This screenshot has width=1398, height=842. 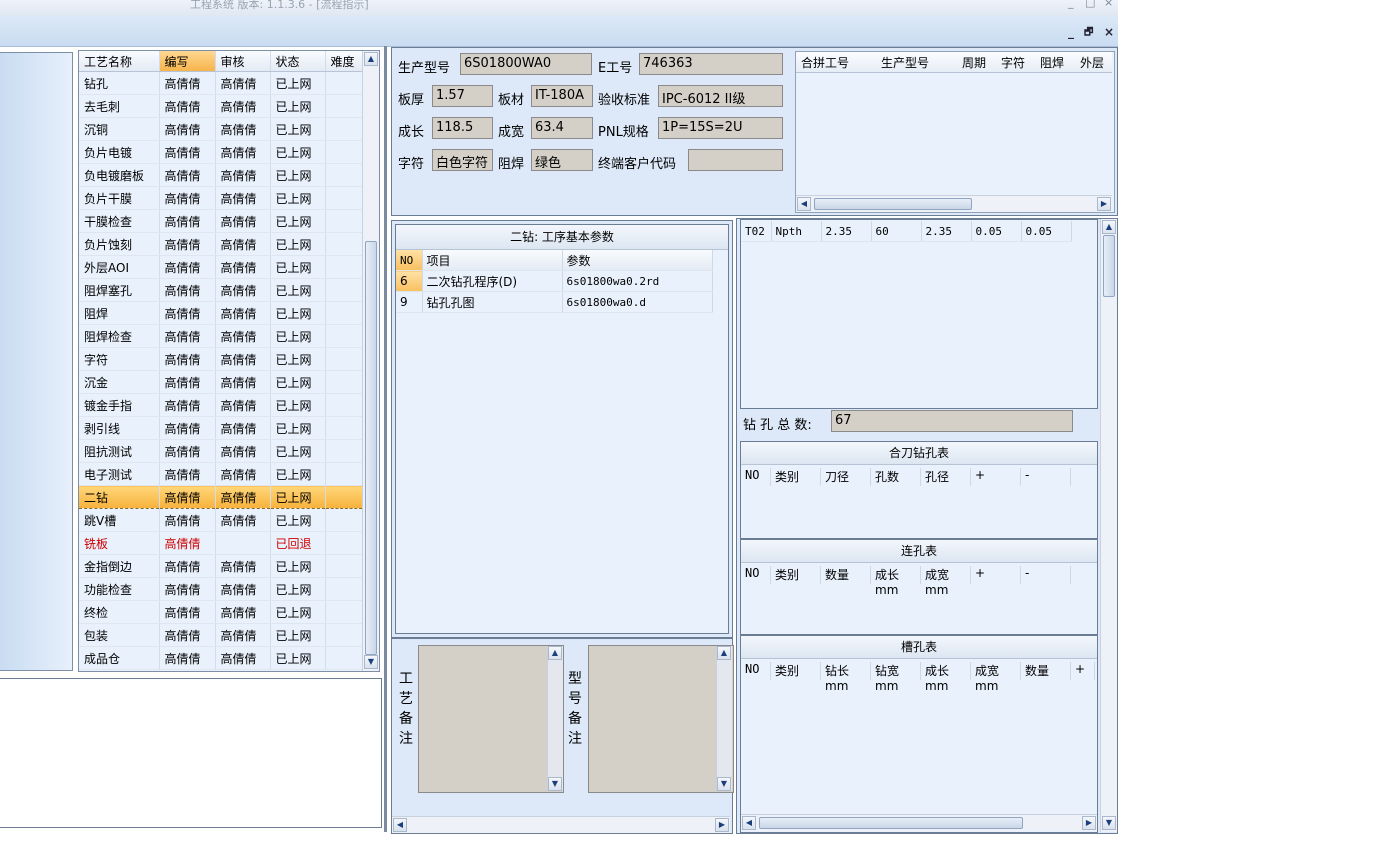 I want to click on process-row: 铣板 高倩倩 已回退, so click(x=221, y=543).